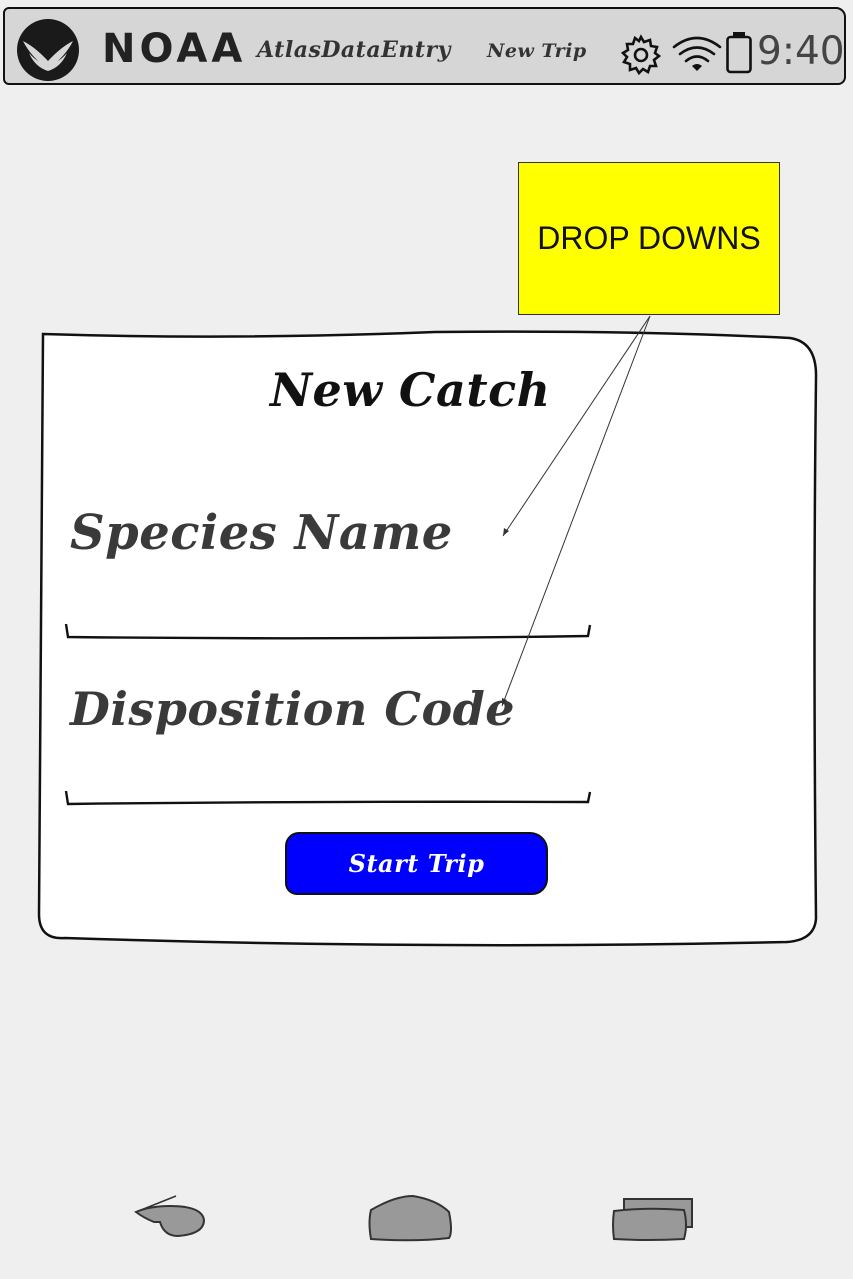 The width and height of the screenshot is (853, 1279). Describe the element at coordinates (328, 799) in the screenshot. I see `disposition-code-dropdown` at that location.